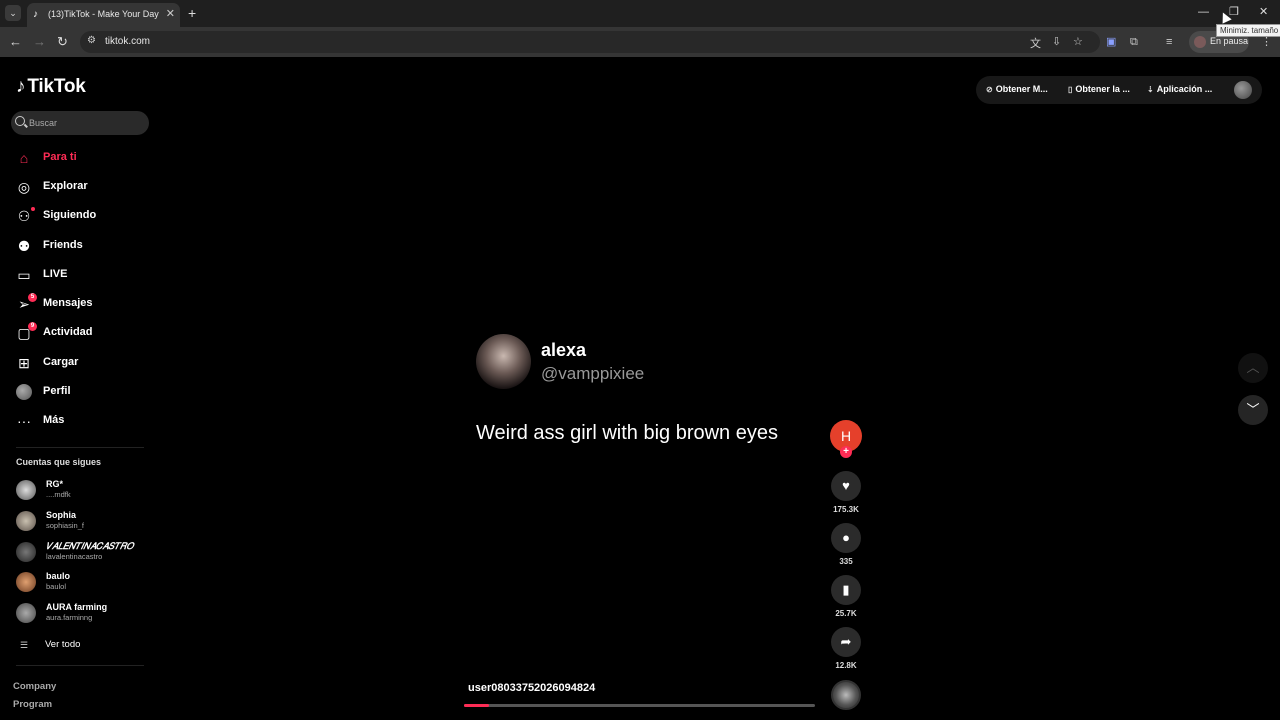  I want to click on like-count: 175.3K, so click(846, 509).